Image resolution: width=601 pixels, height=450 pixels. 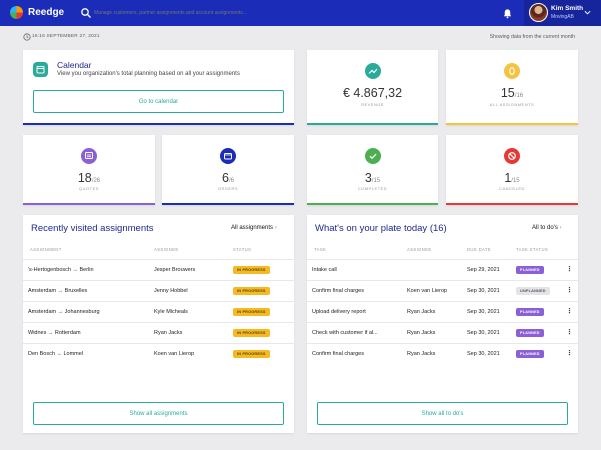 I want to click on kpi-total: 16, so click(x=520, y=96).